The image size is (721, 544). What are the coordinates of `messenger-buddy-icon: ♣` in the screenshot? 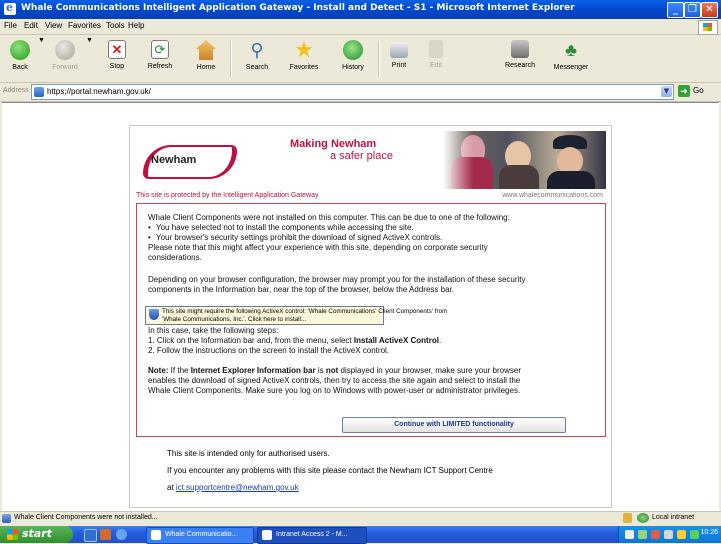 It's located at (571, 50).